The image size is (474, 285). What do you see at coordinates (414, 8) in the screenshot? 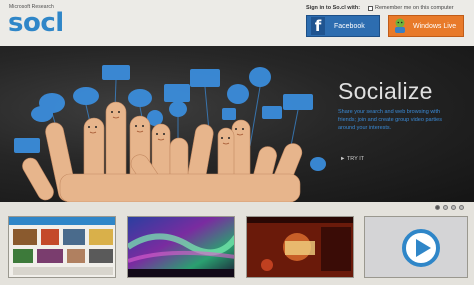
I see `remember-me-label: Remember me on this computer` at bounding box center [414, 8].